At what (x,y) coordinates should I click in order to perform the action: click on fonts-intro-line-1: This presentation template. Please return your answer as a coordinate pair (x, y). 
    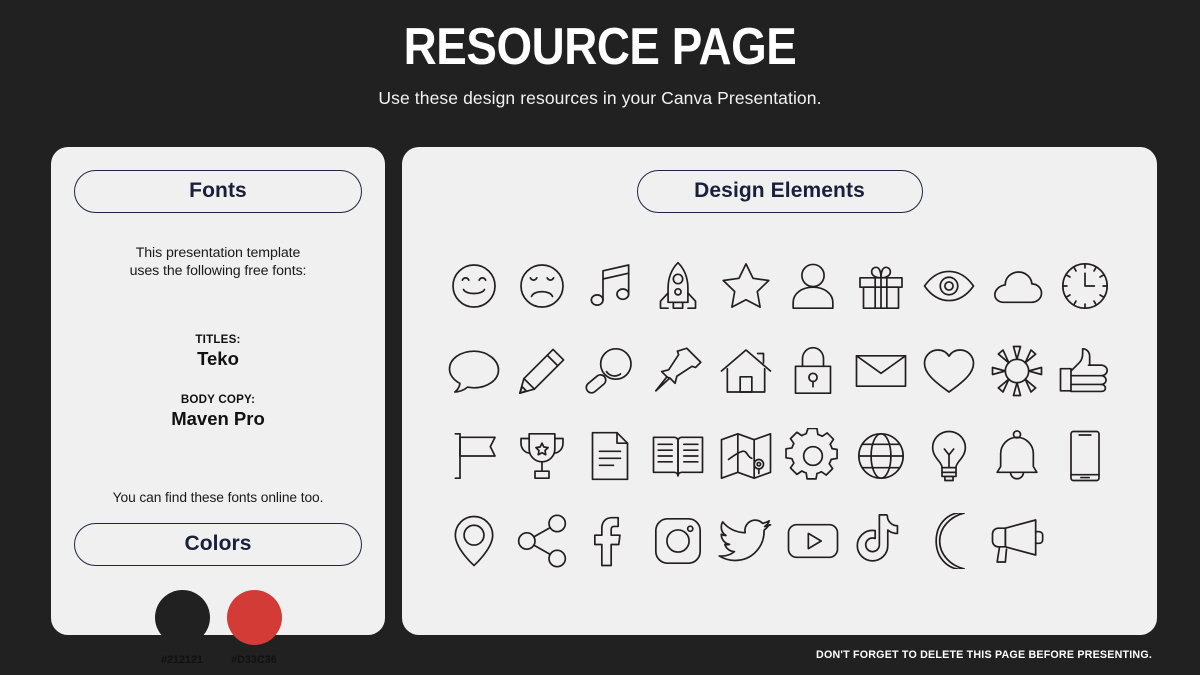
    Looking at the image, I should click on (218, 253).